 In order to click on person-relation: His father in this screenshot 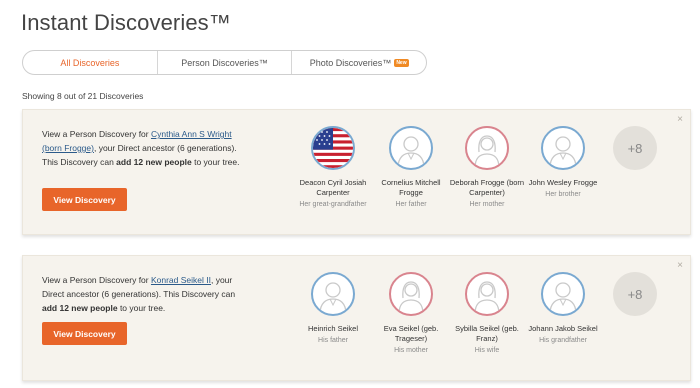, I will do `click(333, 340)`.